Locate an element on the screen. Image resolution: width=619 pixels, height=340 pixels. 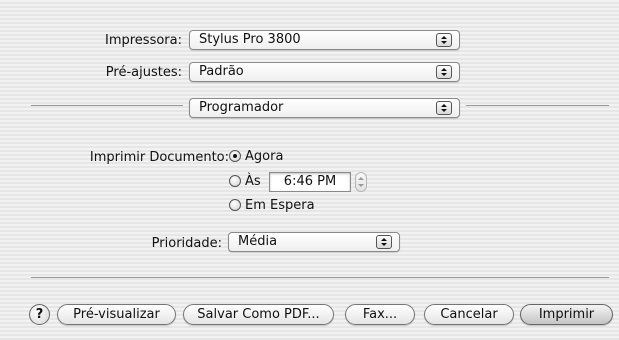
help-button: ? is located at coordinates (39, 314).